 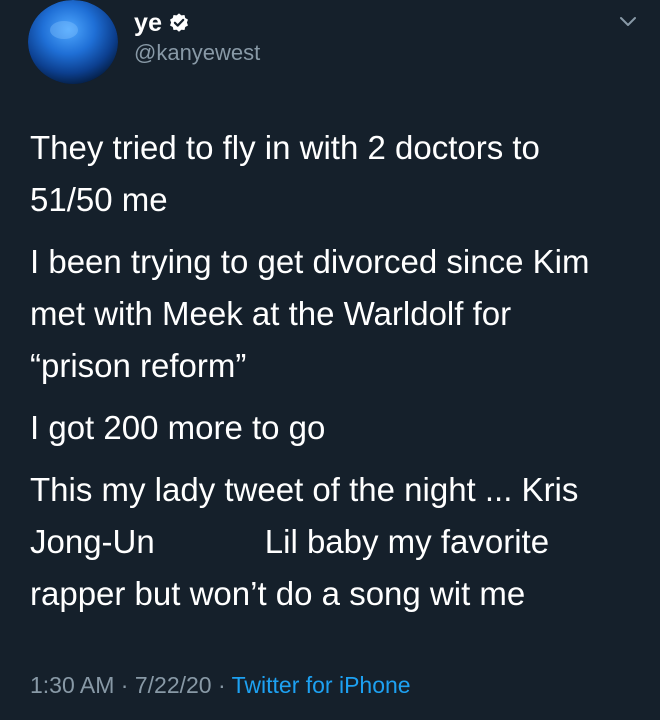 I want to click on tweet-time: 1:30 AM, so click(x=72, y=685).